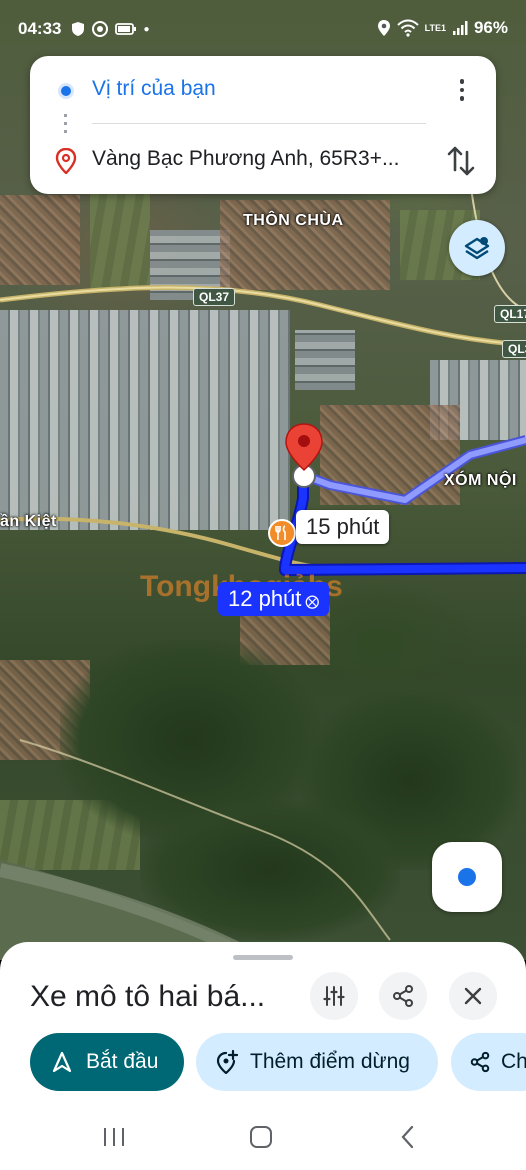  What do you see at coordinates (65, 126) in the screenshot?
I see `route-connector` at bounding box center [65, 126].